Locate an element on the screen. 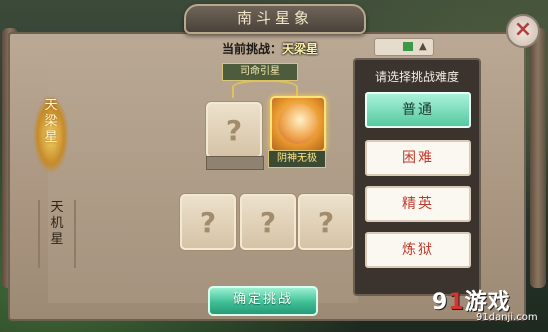  tab-tianliang-char3: 星 is located at coordinates (51, 137).